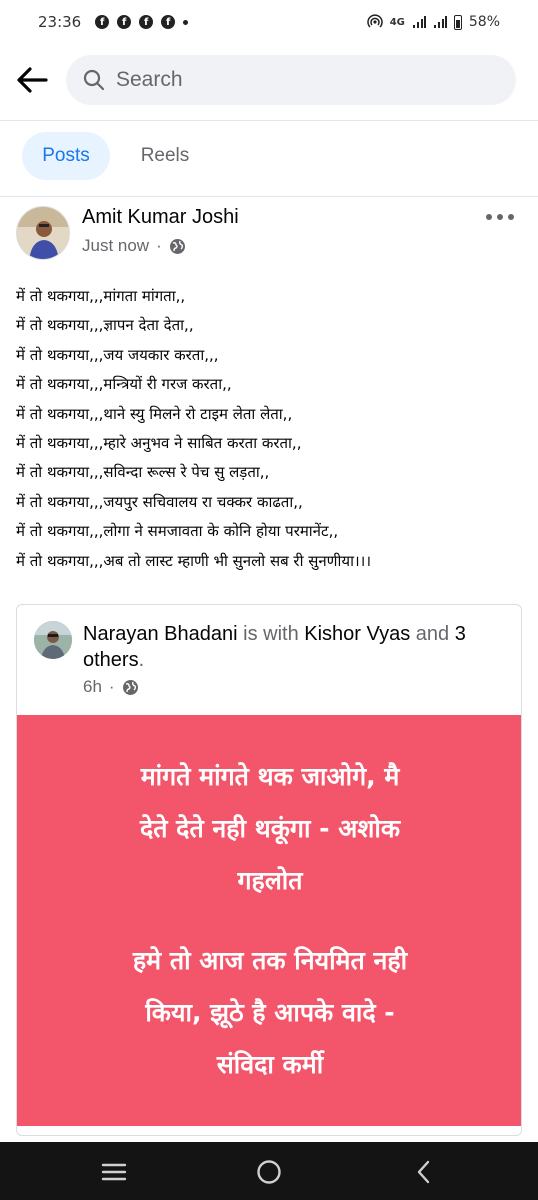 The image size is (538, 1200). What do you see at coordinates (432, 634) in the screenshot?
I see `and-text: and` at bounding box center [432, 634].